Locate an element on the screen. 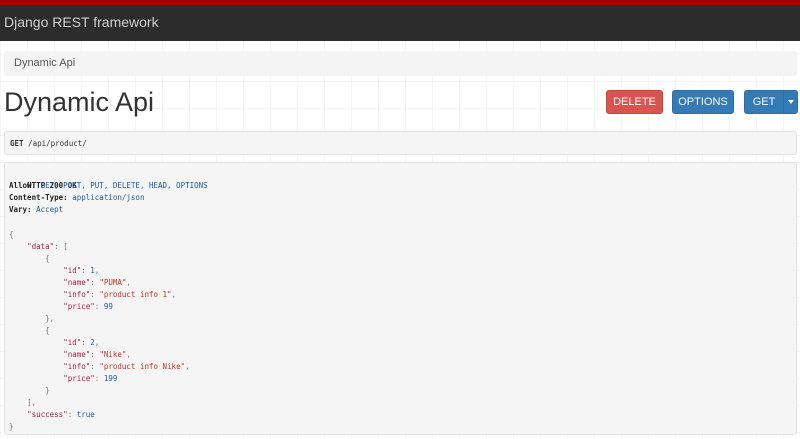 This screenshot has height=439, width=800. request-path: /api/product/ is located at coordinates (57, 143).